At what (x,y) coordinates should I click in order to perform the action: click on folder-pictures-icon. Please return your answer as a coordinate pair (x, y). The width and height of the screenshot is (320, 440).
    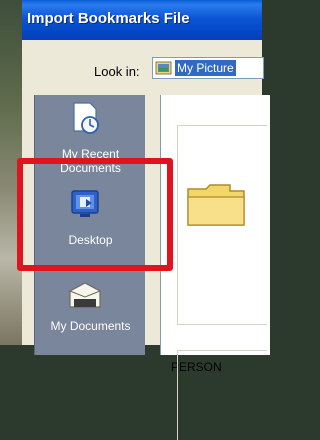
    Looking at the image, I should click on (163, 68).